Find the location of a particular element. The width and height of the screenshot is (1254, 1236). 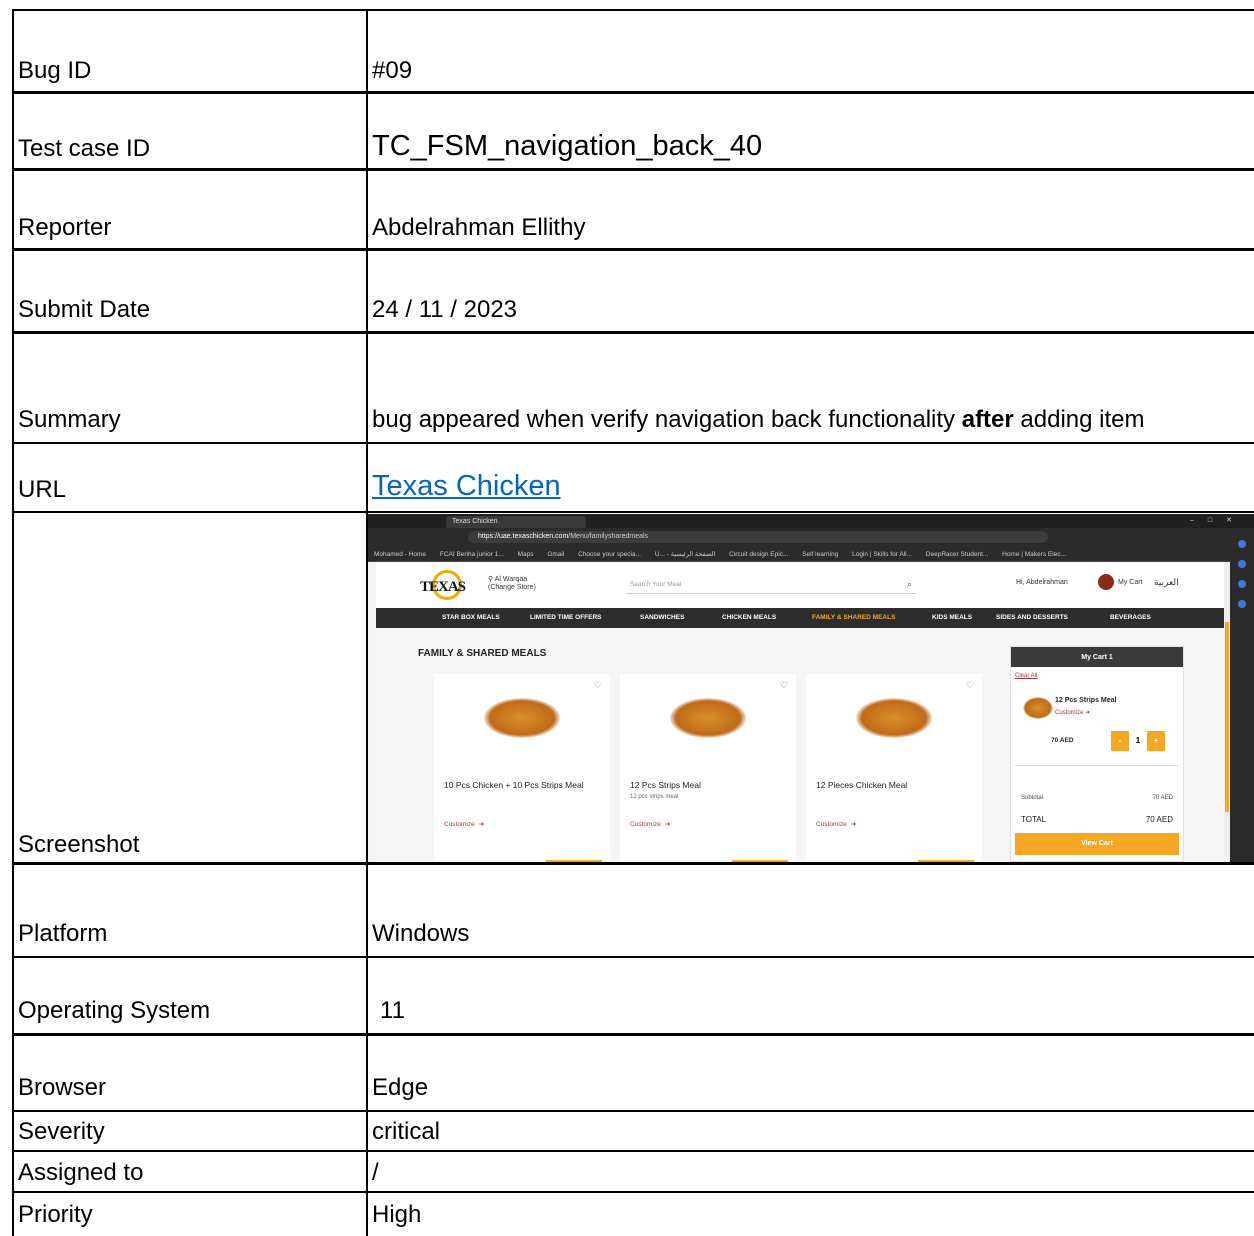

qty-plus-button: + is located at coordinates (1156, 741).